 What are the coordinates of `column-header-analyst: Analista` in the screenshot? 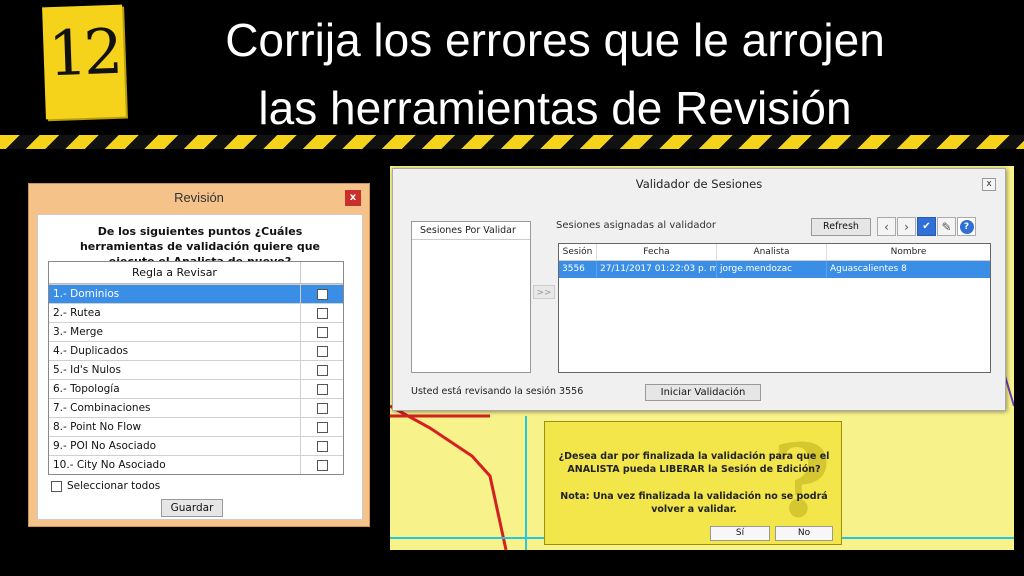 It's located at (772, 252).